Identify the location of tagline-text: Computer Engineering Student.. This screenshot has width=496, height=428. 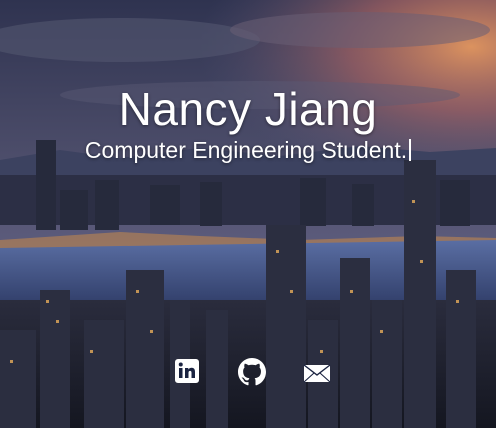
(246, 150).